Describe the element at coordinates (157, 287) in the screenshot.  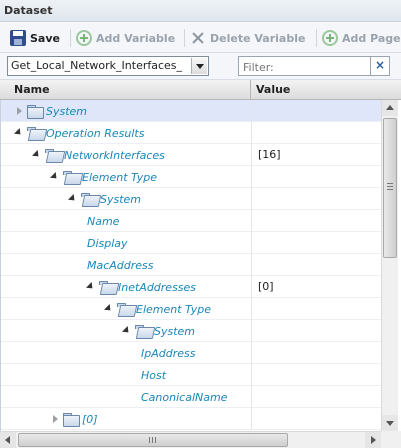
I see `tree-node-label: InetAddresses` at that location.